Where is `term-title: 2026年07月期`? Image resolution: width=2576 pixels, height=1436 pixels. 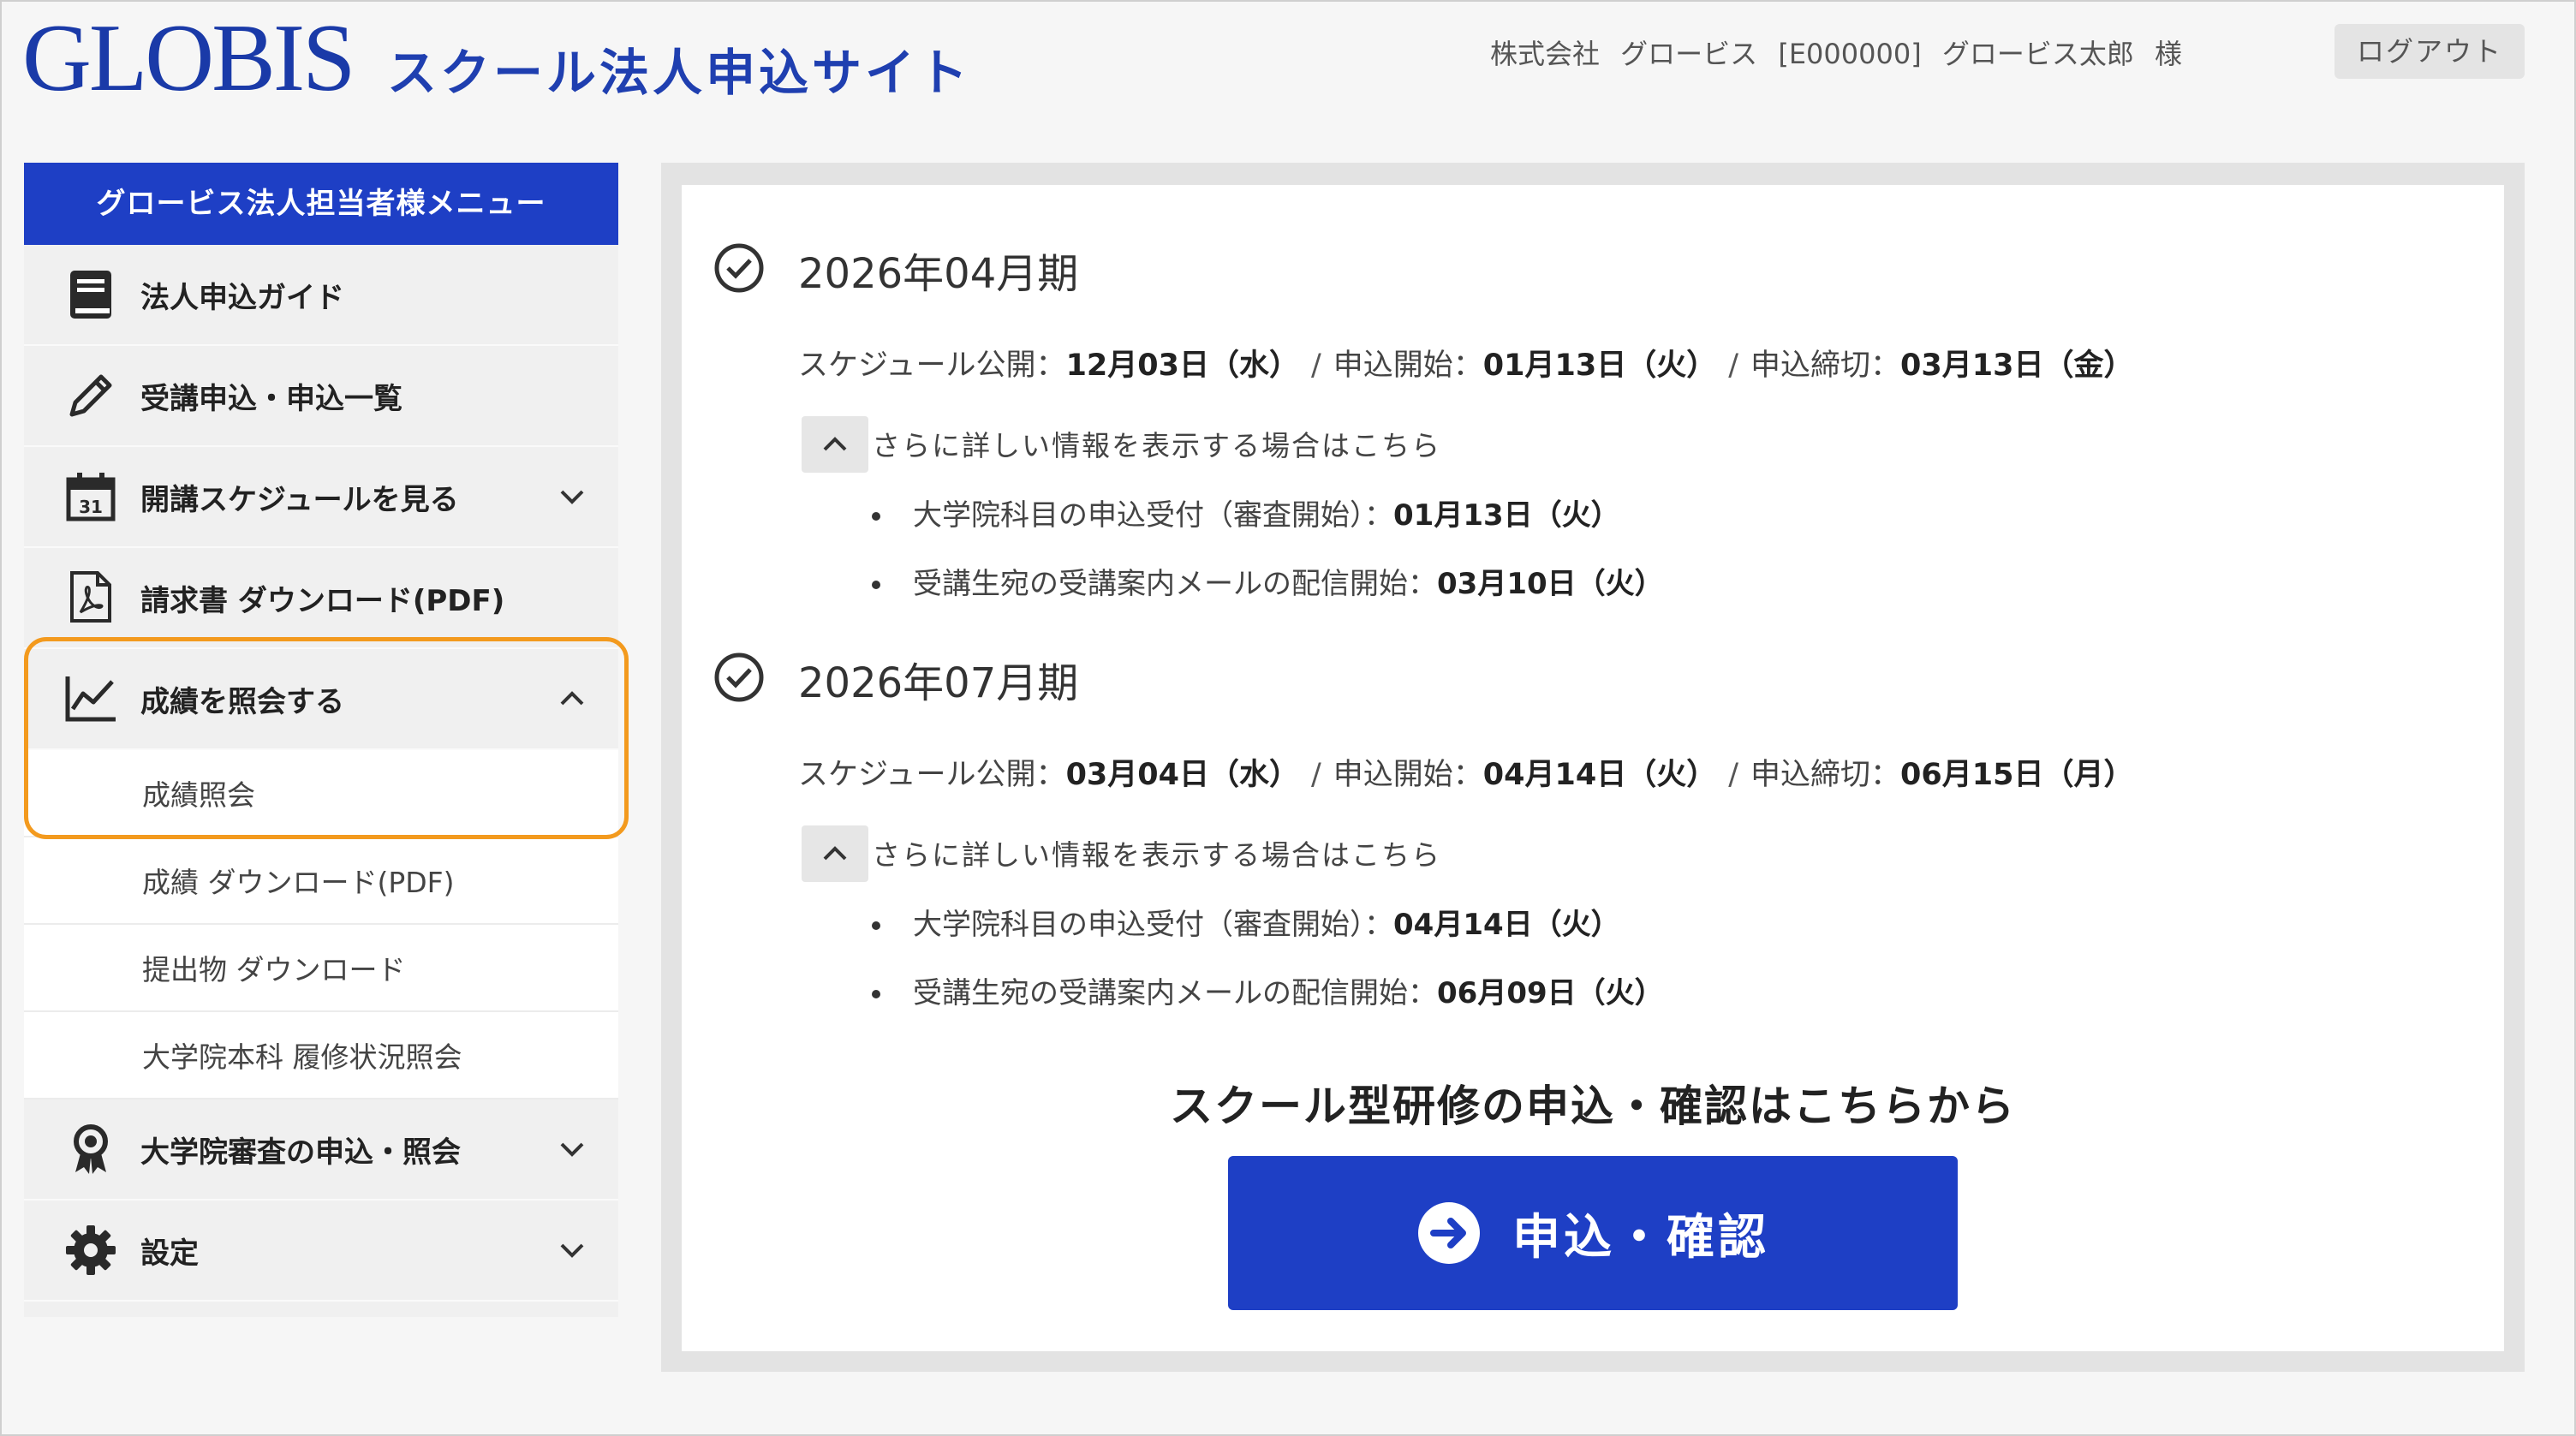
term-title: 2026年07月期 is located at coordinates (939, 683).